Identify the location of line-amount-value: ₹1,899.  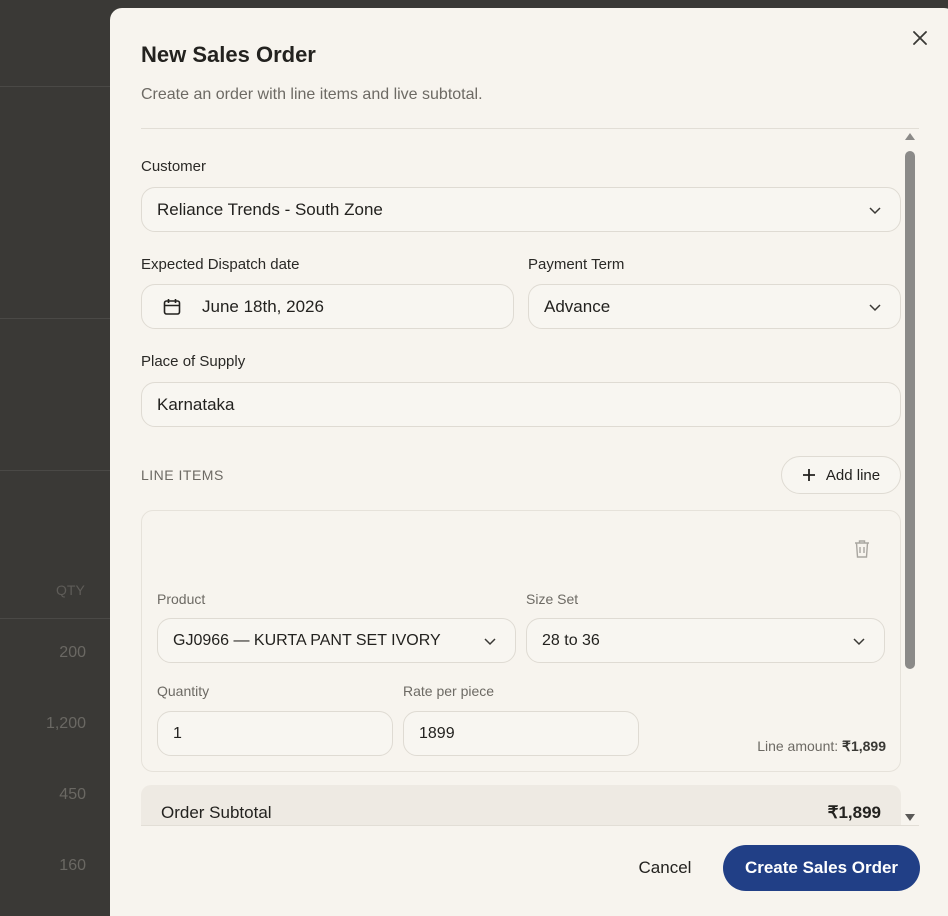
(864, 746).